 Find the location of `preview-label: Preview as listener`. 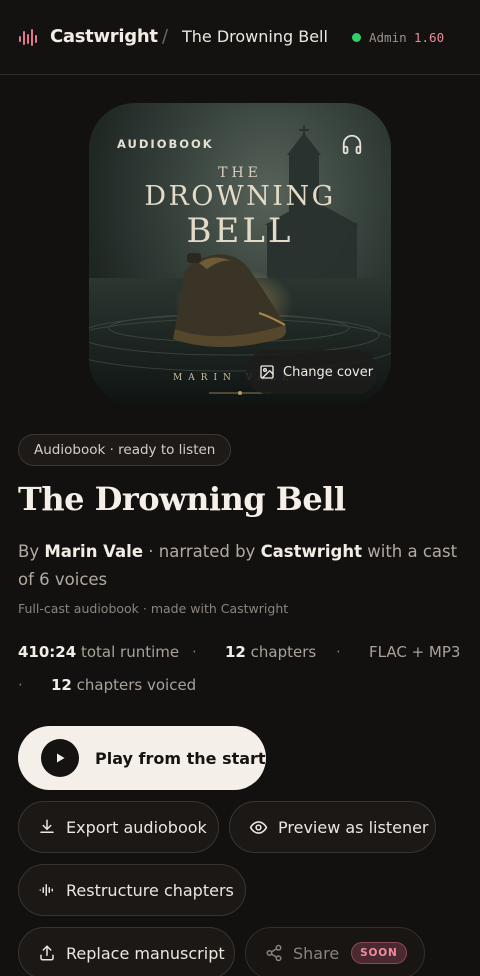

preview-label: Preview as listener is located at coordinates (353, 827).